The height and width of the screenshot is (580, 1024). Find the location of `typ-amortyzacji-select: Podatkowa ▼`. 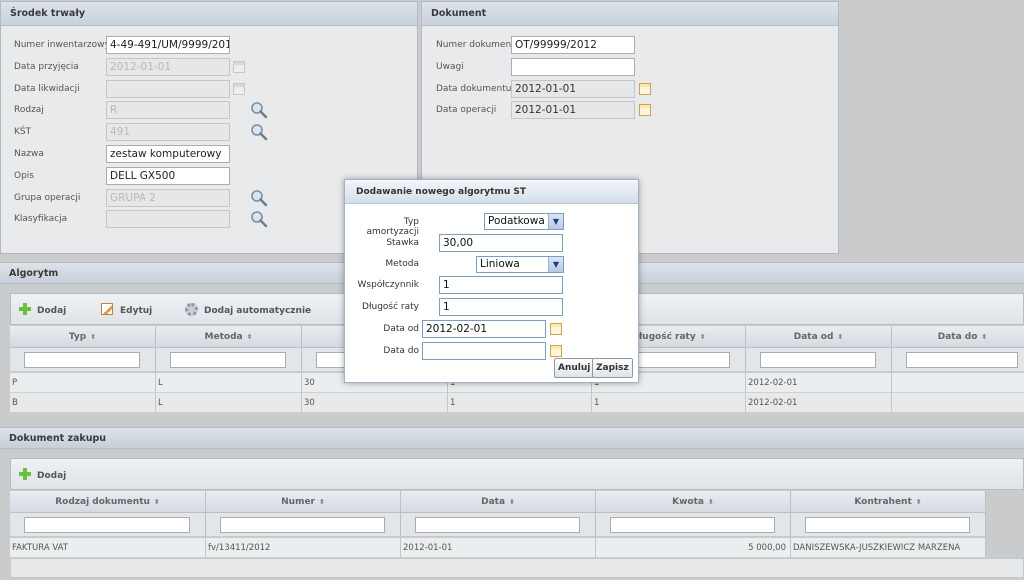

typ-amortyzacji-select: Podatkowa ▼ is located at coordinates (524, 221).